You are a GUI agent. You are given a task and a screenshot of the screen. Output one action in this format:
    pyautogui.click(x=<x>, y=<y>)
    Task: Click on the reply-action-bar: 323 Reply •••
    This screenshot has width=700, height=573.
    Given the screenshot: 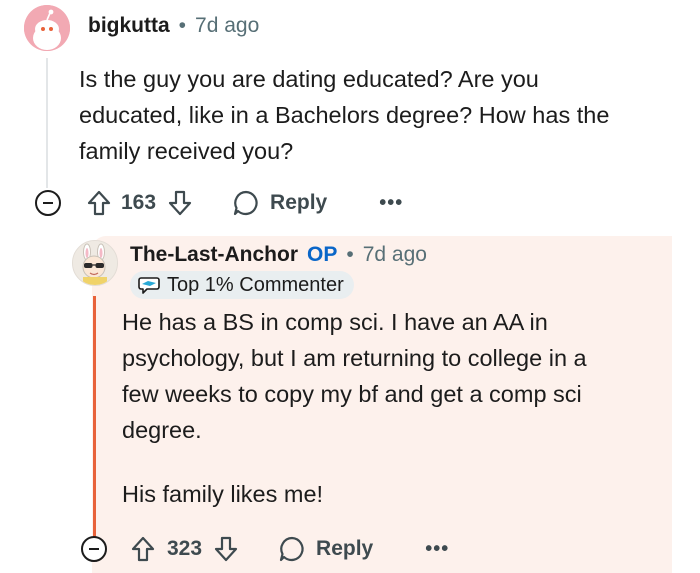 What is the action you would take?
    pyautogui.click(x=265, y=549)
    